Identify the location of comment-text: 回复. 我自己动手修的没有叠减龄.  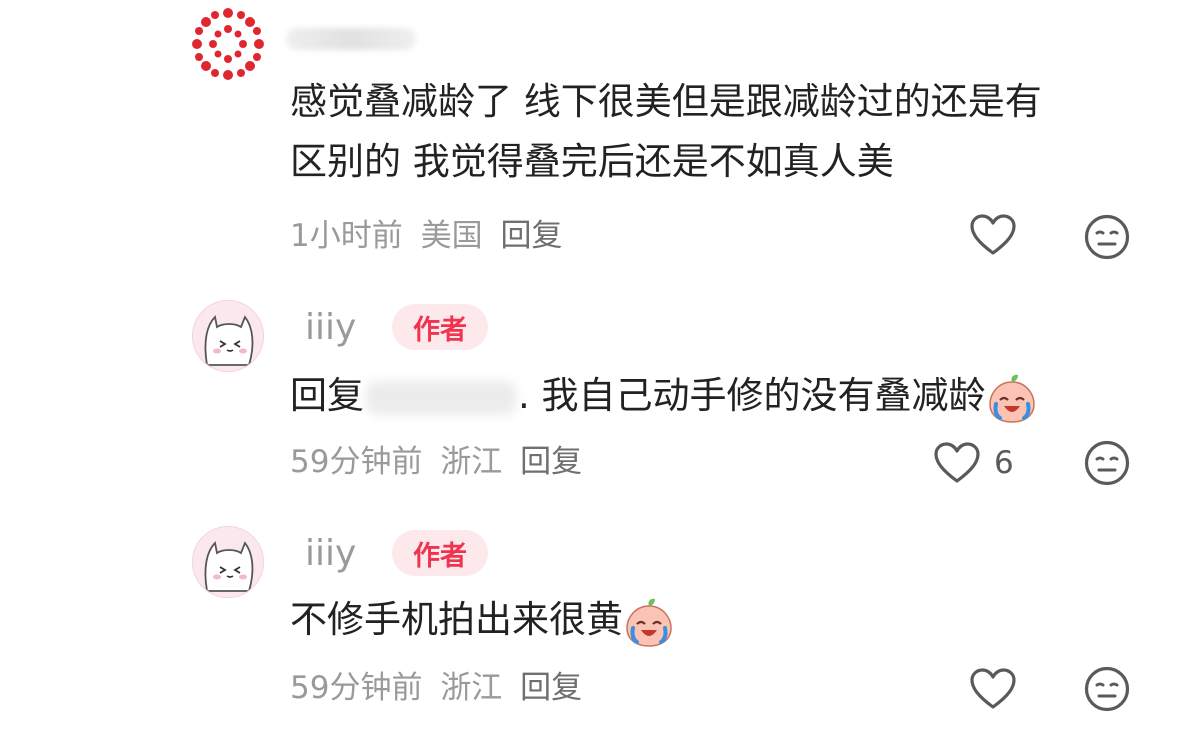
(714, 396).